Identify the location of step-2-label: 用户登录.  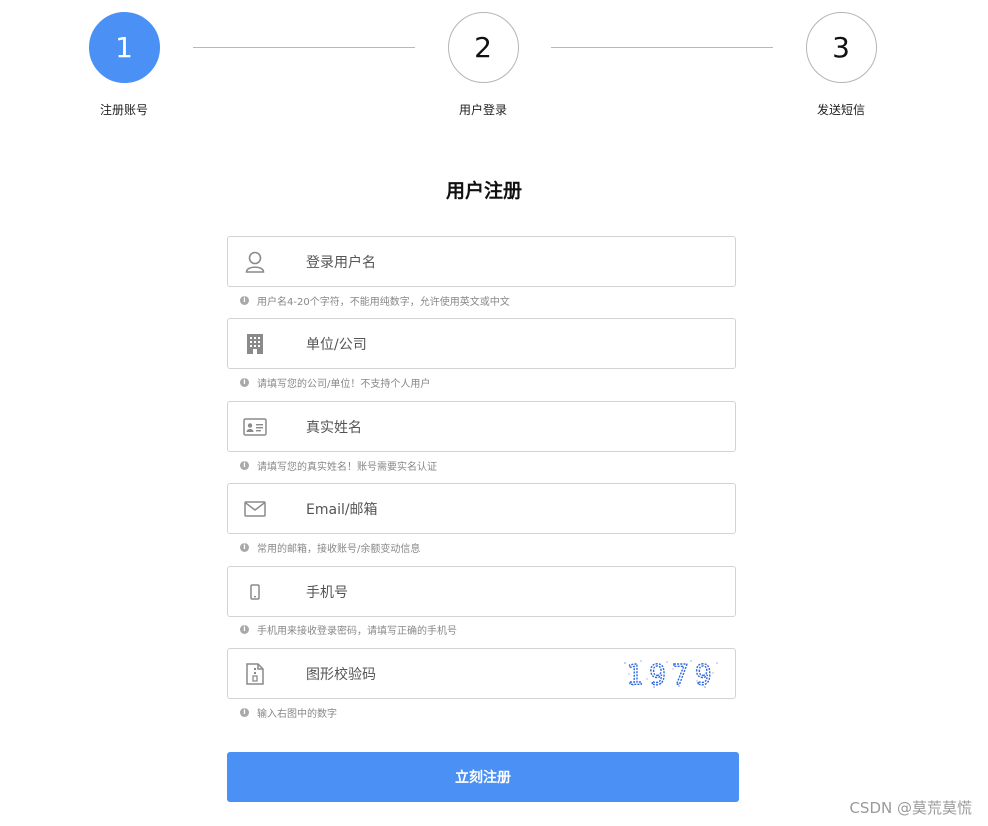
(482, 110).